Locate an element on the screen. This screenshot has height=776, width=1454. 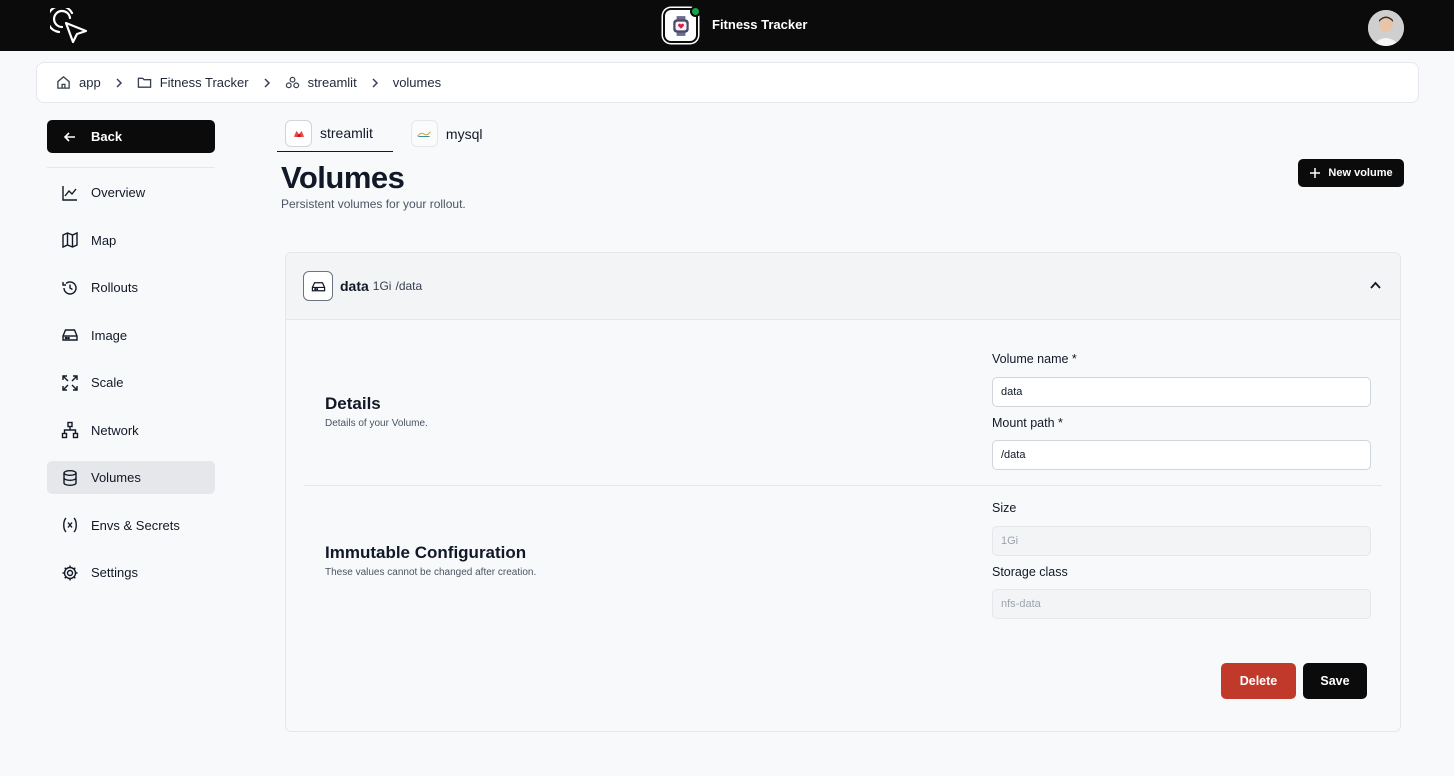
breadcrumb-label: app is located at coordinates (90, 82).